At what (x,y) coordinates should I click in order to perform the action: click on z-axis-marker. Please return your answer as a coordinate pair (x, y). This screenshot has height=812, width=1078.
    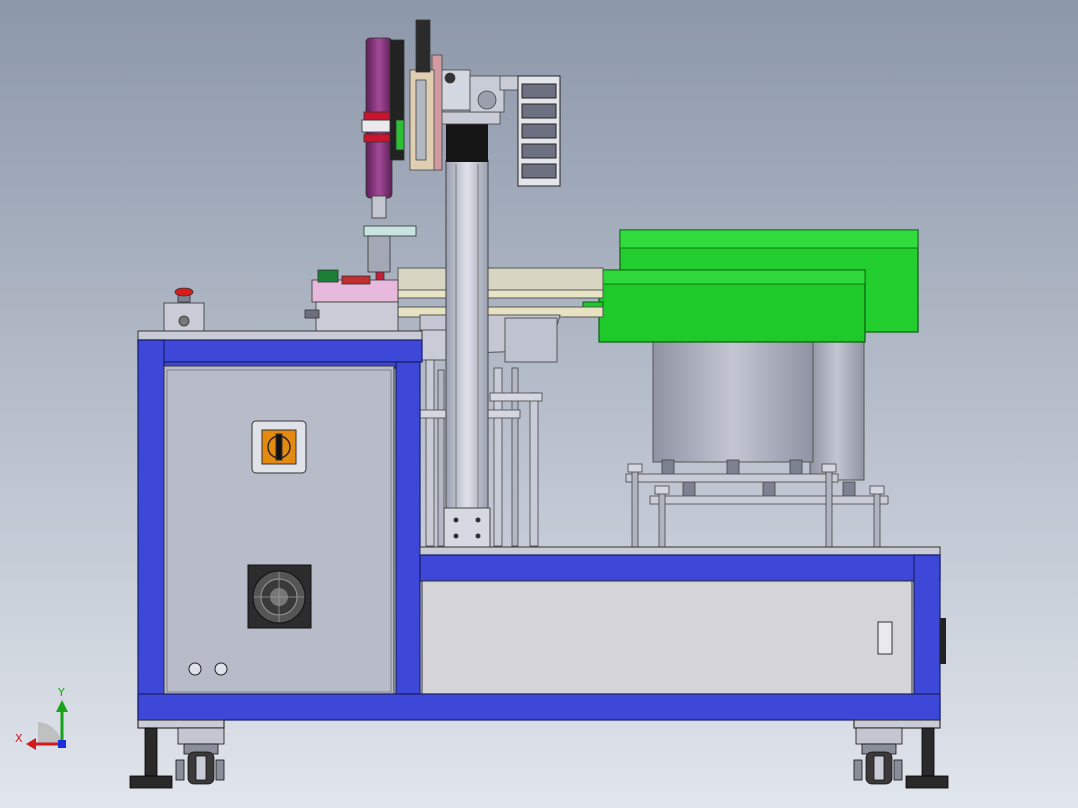
    Looking at the image, I should click on (62, 744).